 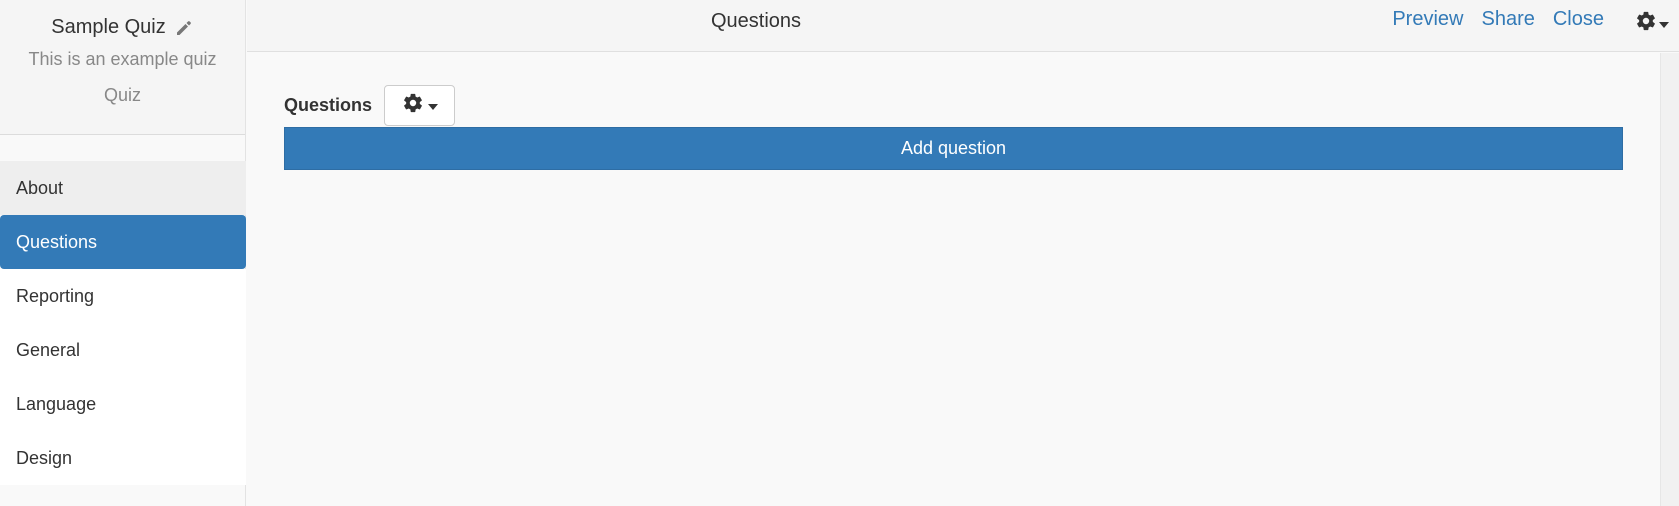 What do you see at coordinates (963, 26) in the screenshot?
I see `topbar: Questions Preview Share Close` at bounding box center [963, 26].